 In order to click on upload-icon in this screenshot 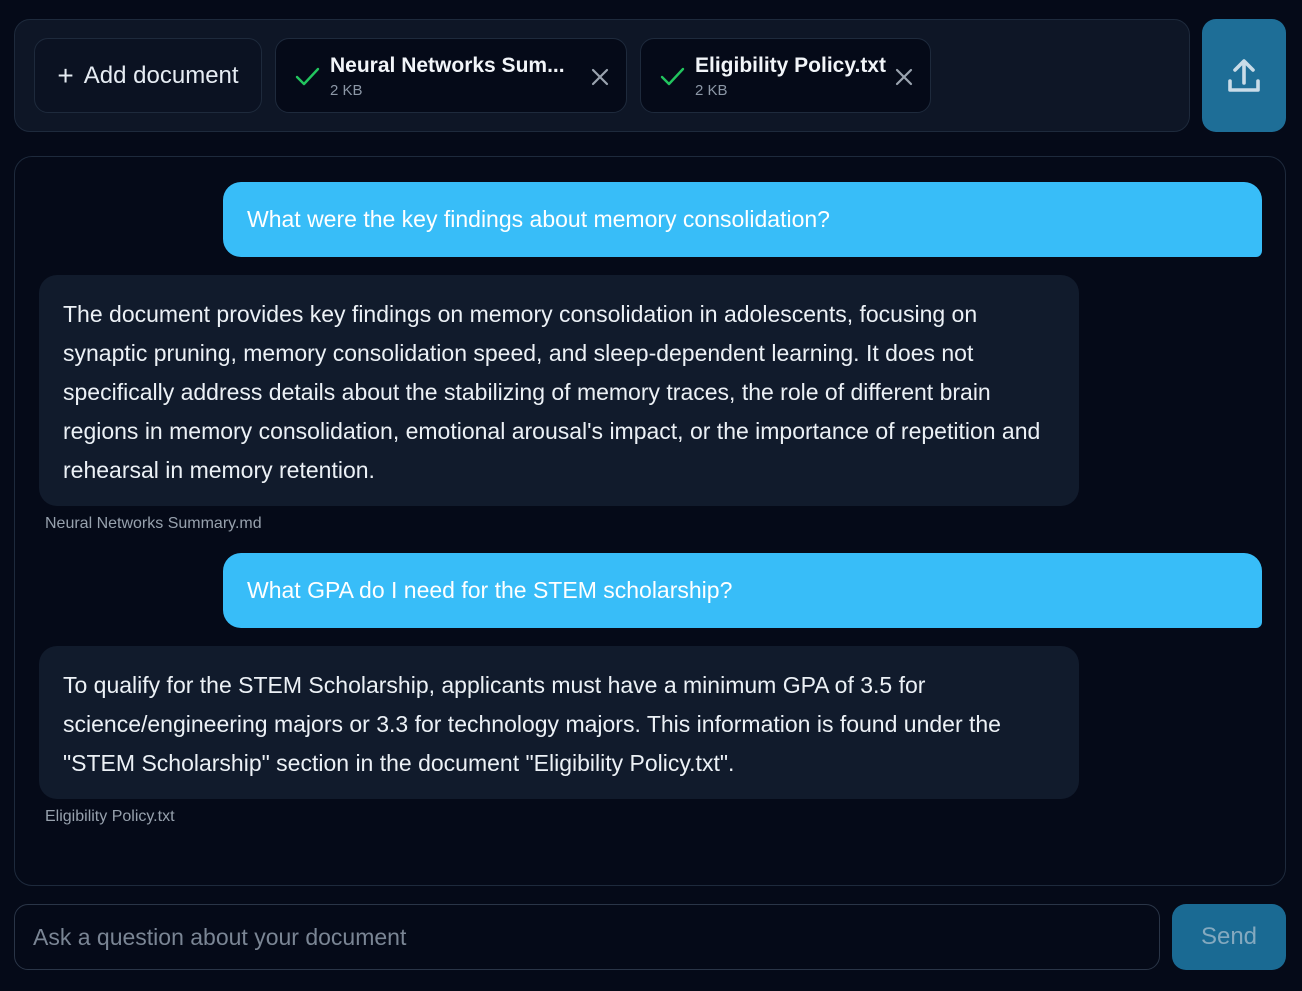, I will do `click(1244, 75)`.